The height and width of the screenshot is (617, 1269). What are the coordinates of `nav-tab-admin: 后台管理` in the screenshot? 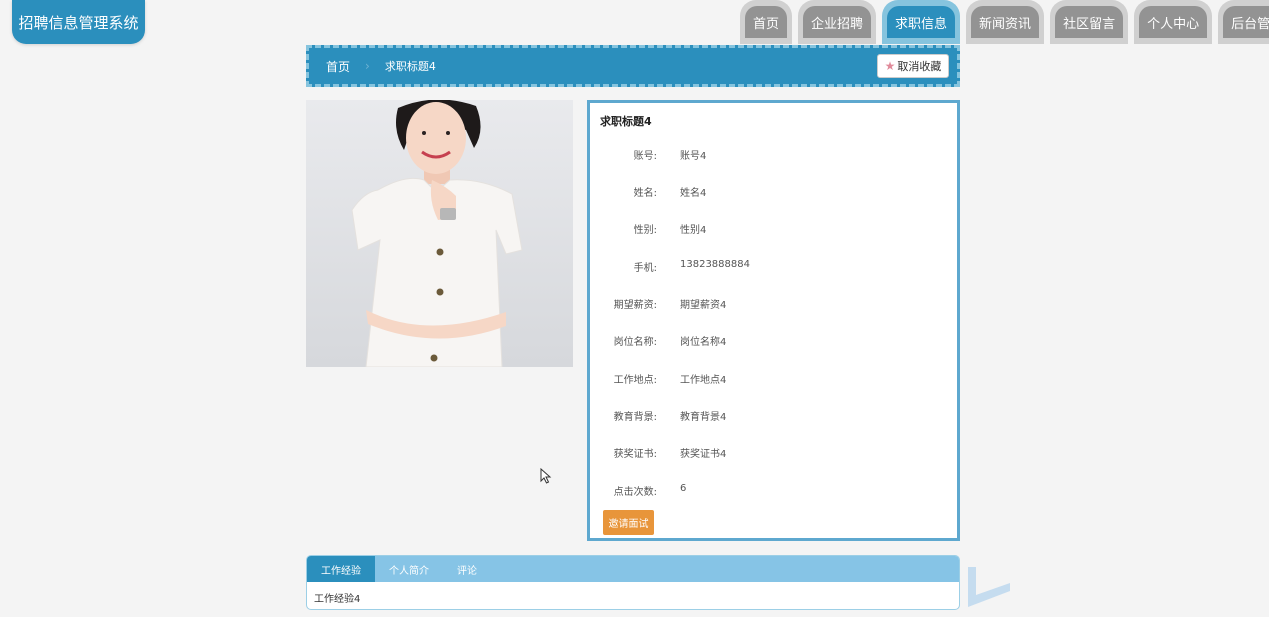 It's located at (1243, 22).